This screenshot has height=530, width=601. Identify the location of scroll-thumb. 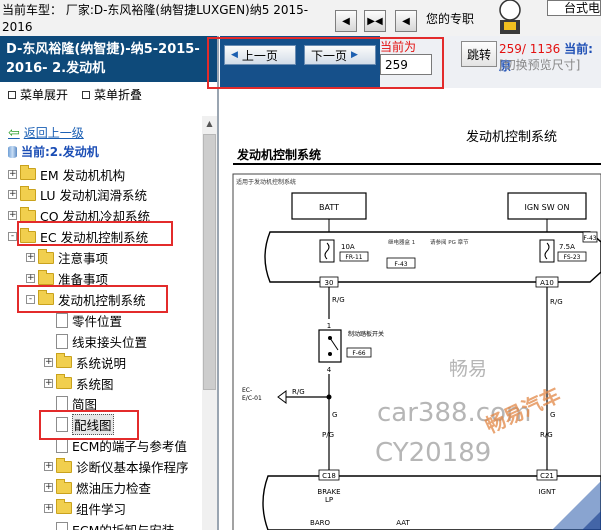
(209, 262).